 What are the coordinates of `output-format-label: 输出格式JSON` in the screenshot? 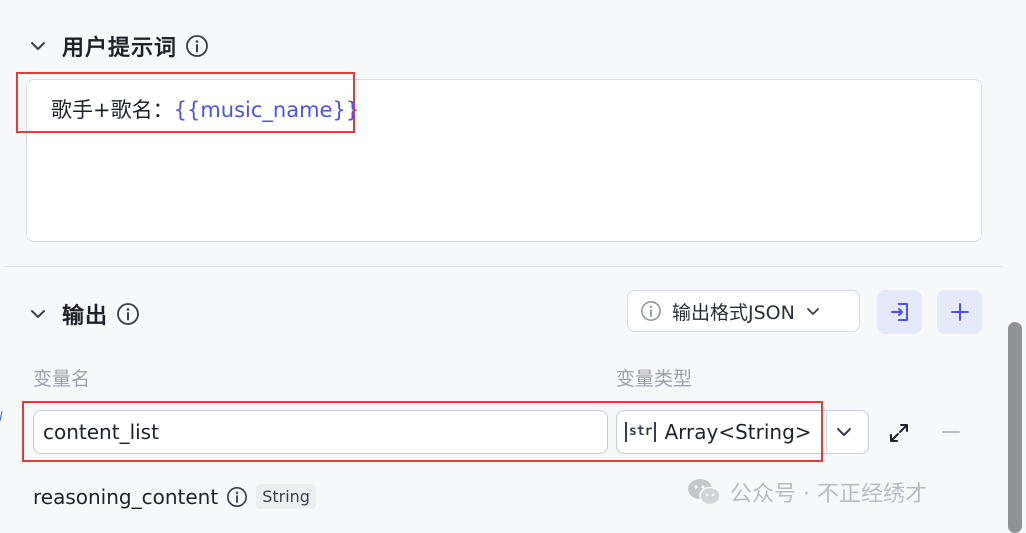 It's located at (733, 312).